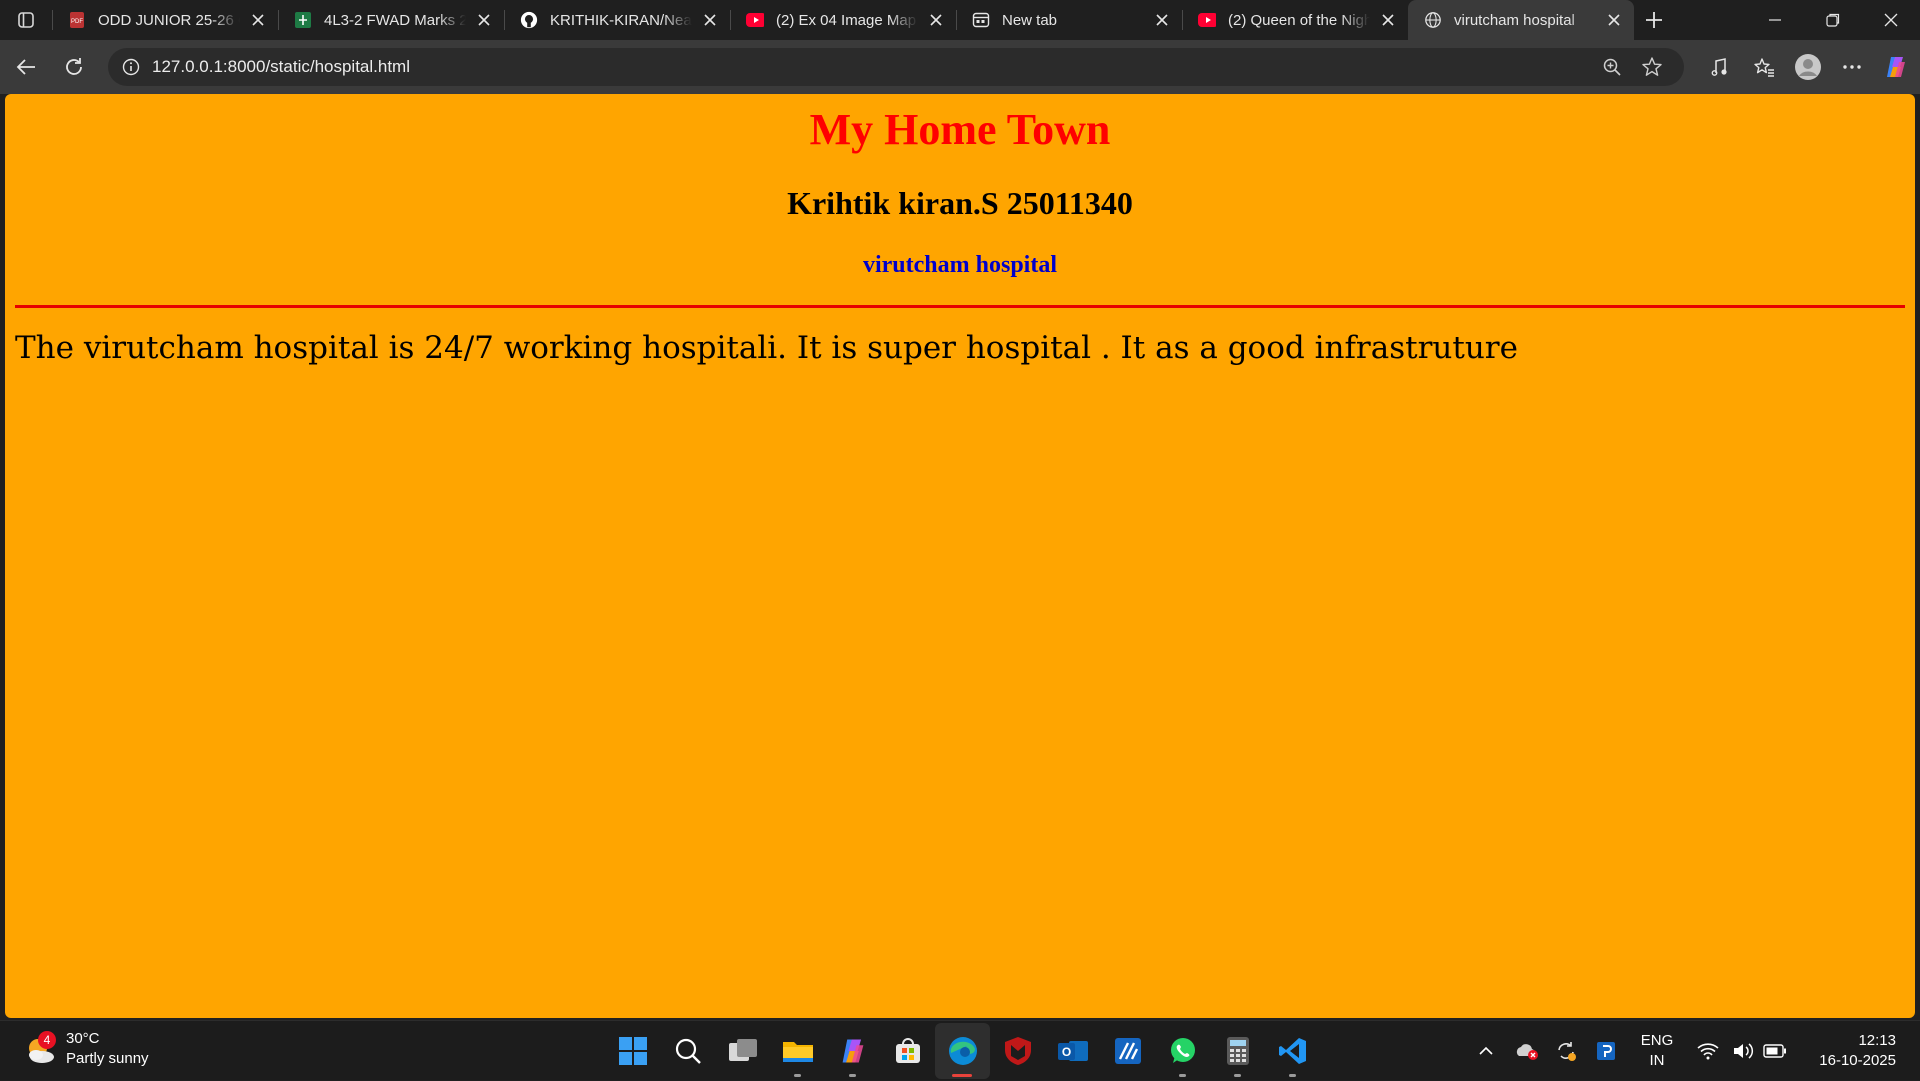  Describe the element at coordinates (1808, 67) in the screenshot. I see `profile-avatar-icon` at that location.